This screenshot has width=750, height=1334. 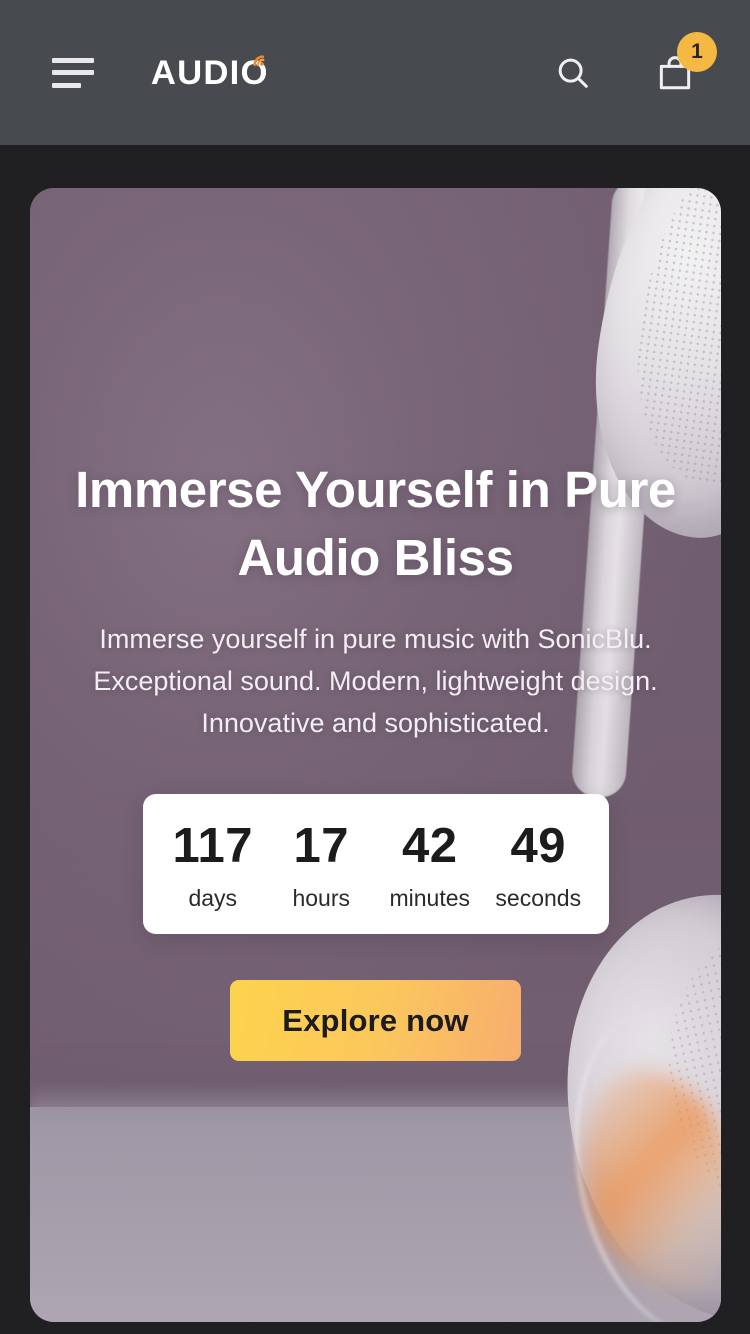 I want to click on cart-button: 1, so click(x=684, y=63).